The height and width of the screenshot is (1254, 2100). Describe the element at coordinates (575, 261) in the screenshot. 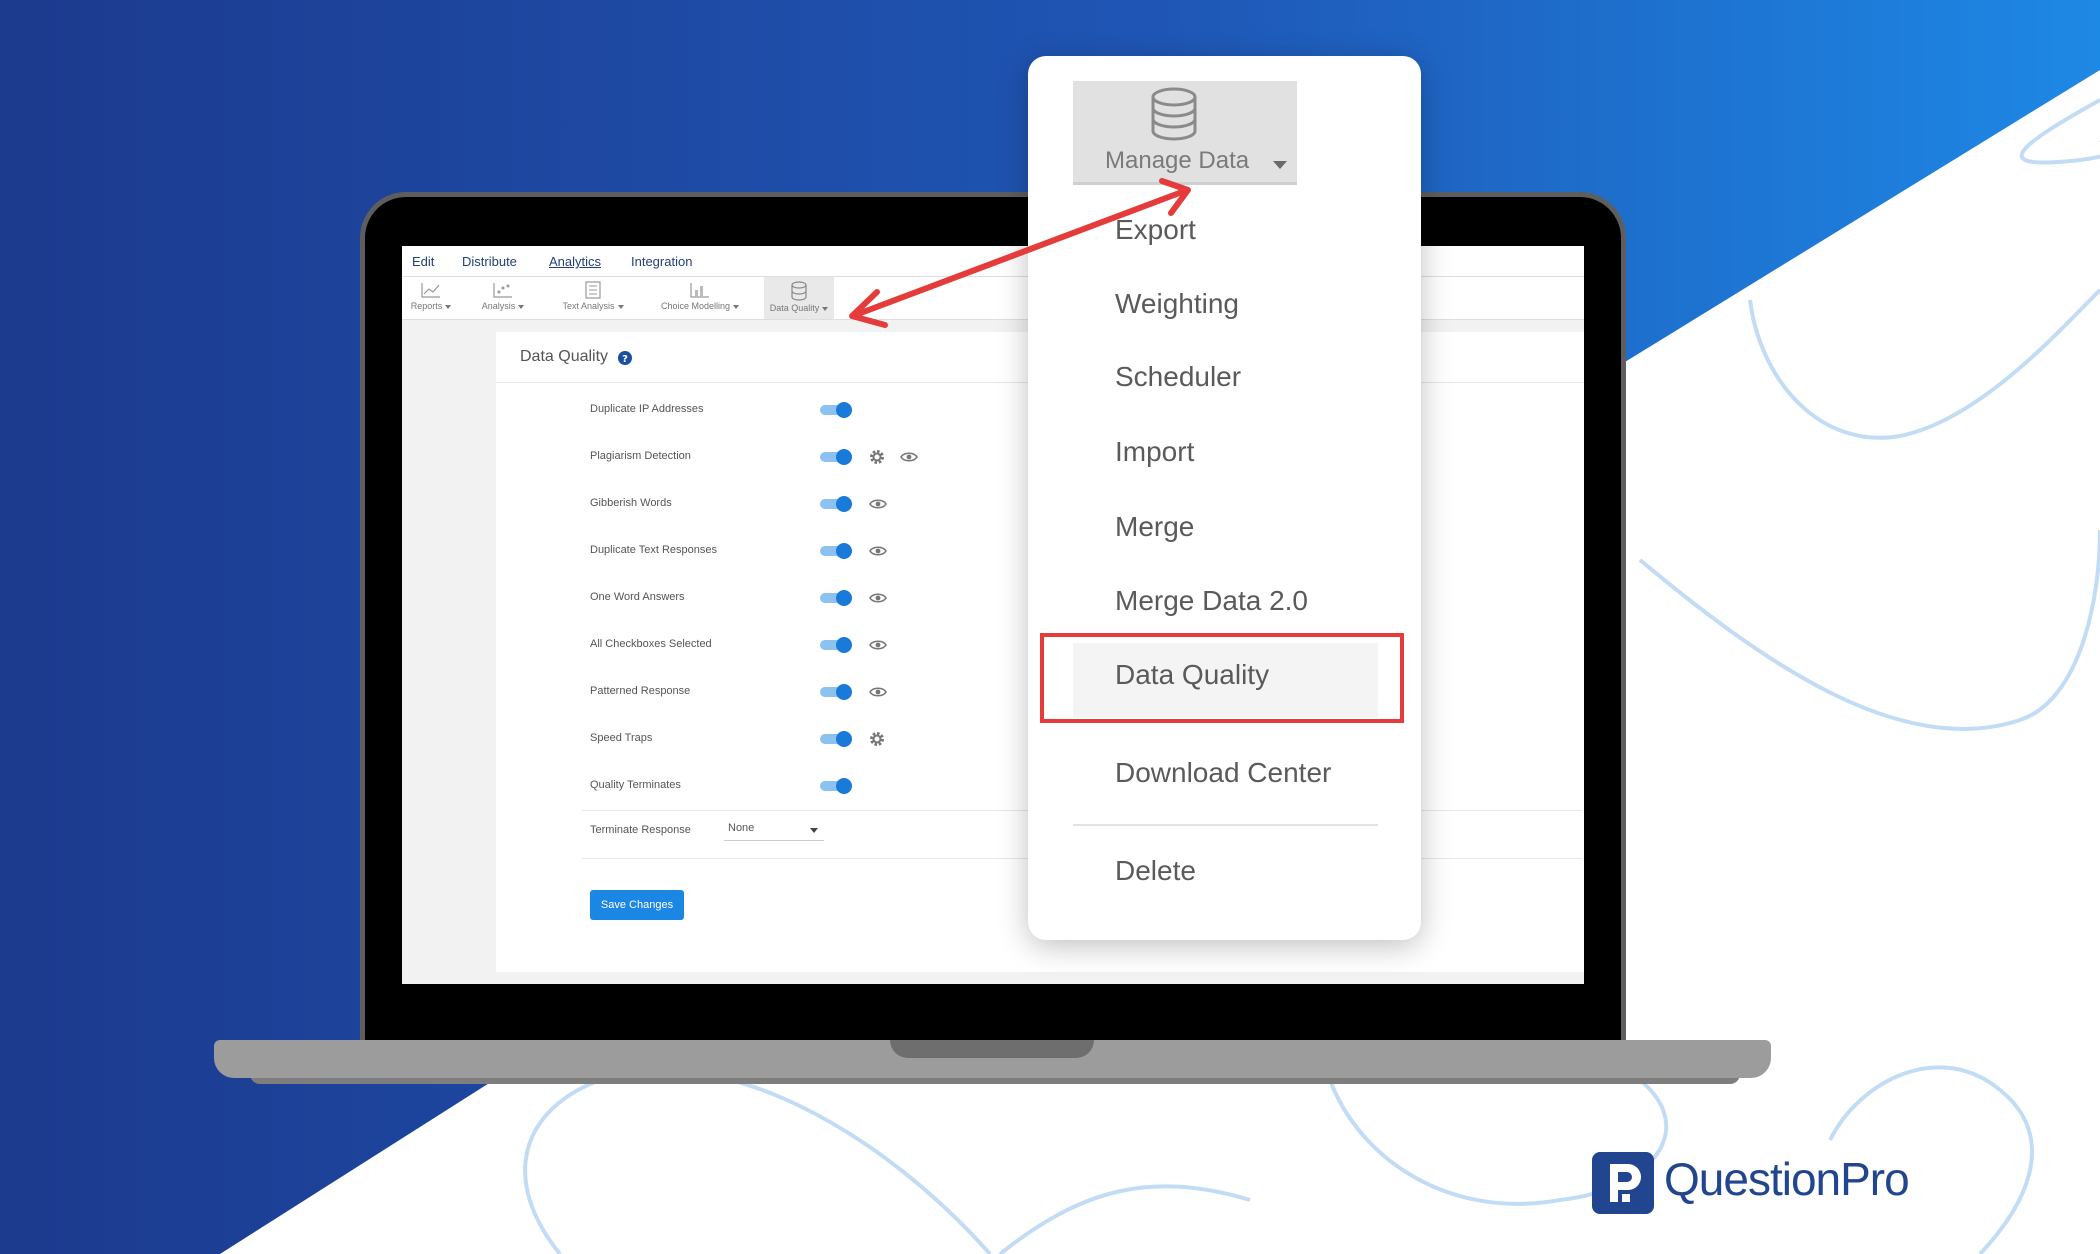

I see `menu-analytics: Analytics` at that location.